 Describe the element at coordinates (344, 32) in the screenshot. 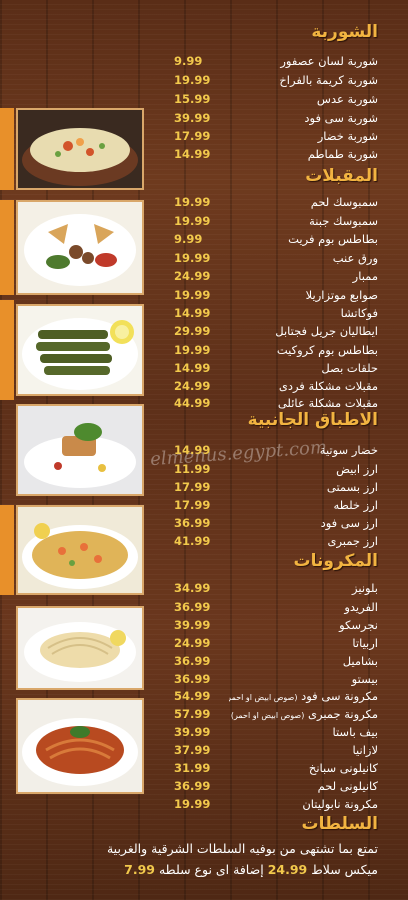

I see `section-title-soup: الشوربة` at that location.